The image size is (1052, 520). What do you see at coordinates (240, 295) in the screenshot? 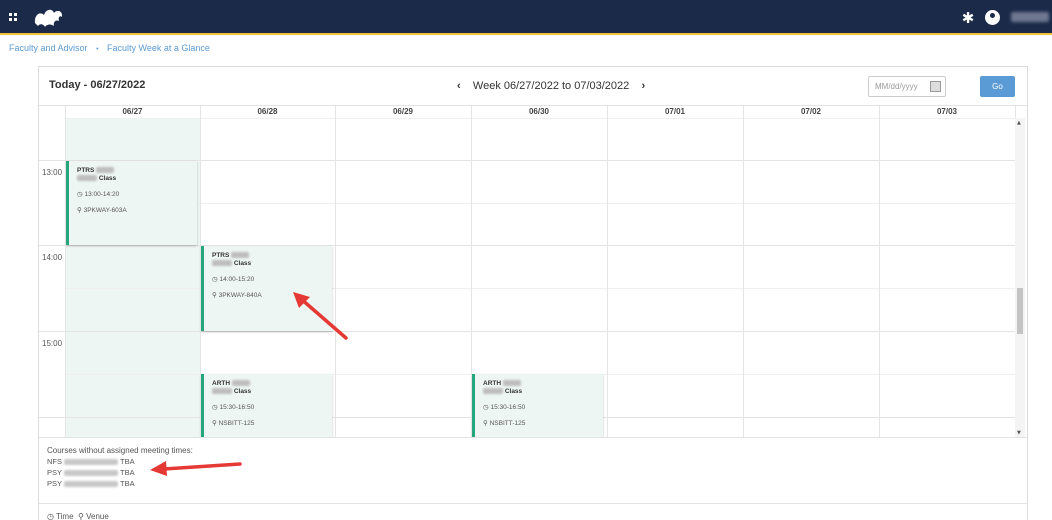
I see `event-venue: 3PKWAY-840A` at bounding box center [240, 295].